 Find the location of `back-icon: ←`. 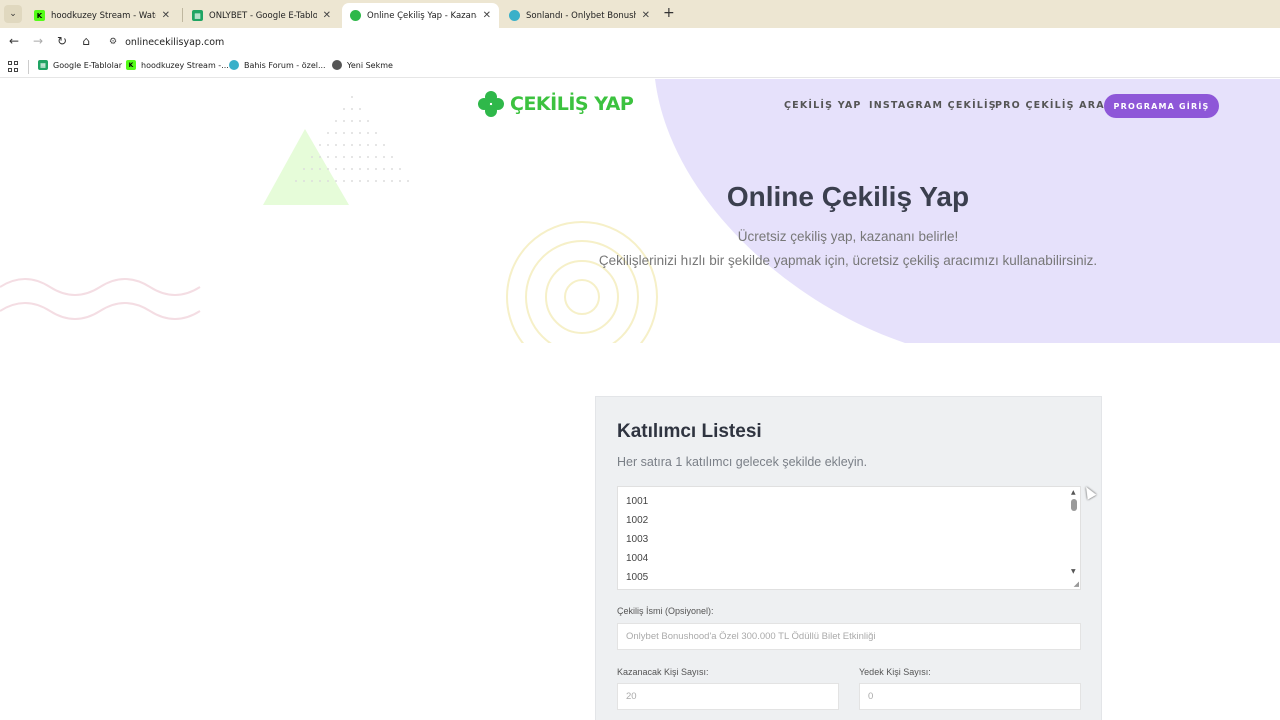

back-icon: ← is located at coordinates (14, 41).